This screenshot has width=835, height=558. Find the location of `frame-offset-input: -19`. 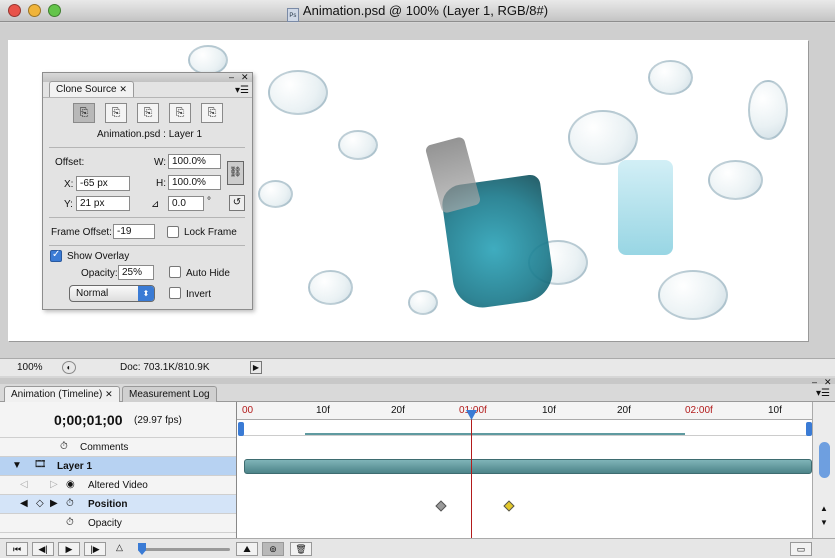

frame-offset-input: -19 is located at coordinates (134, 231).